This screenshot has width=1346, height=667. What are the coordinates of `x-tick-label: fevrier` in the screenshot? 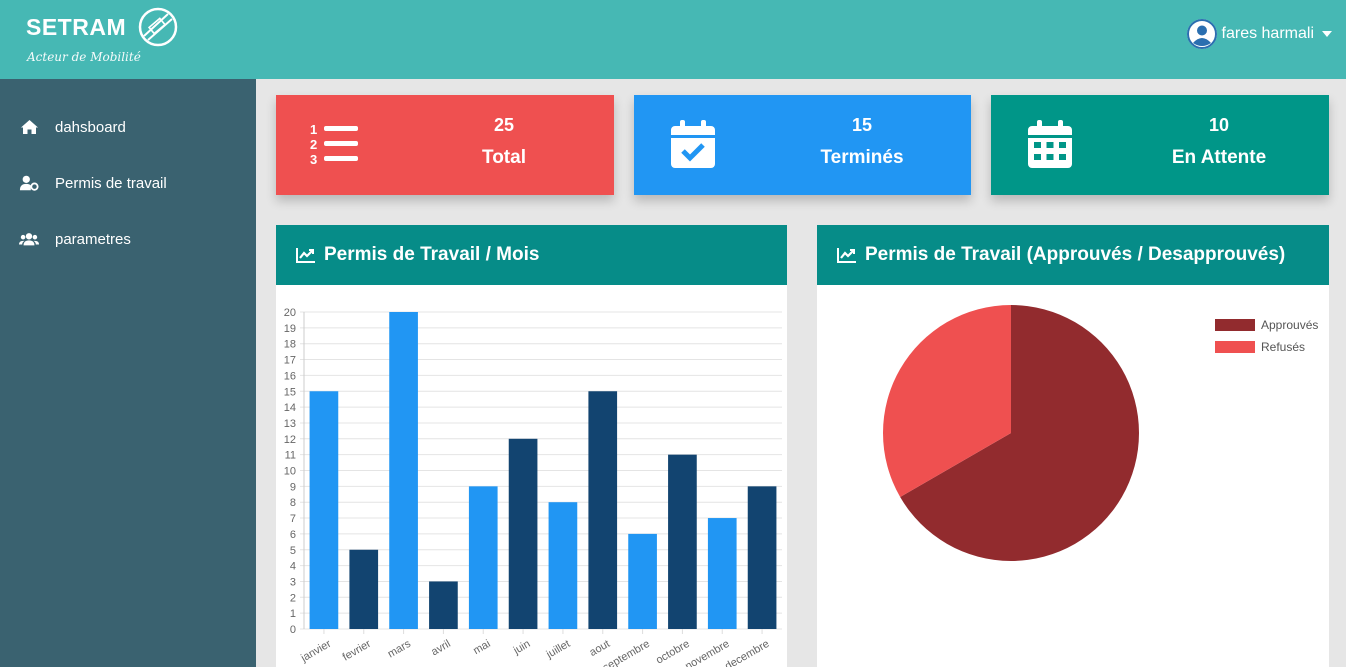 It's located at (357, 651).